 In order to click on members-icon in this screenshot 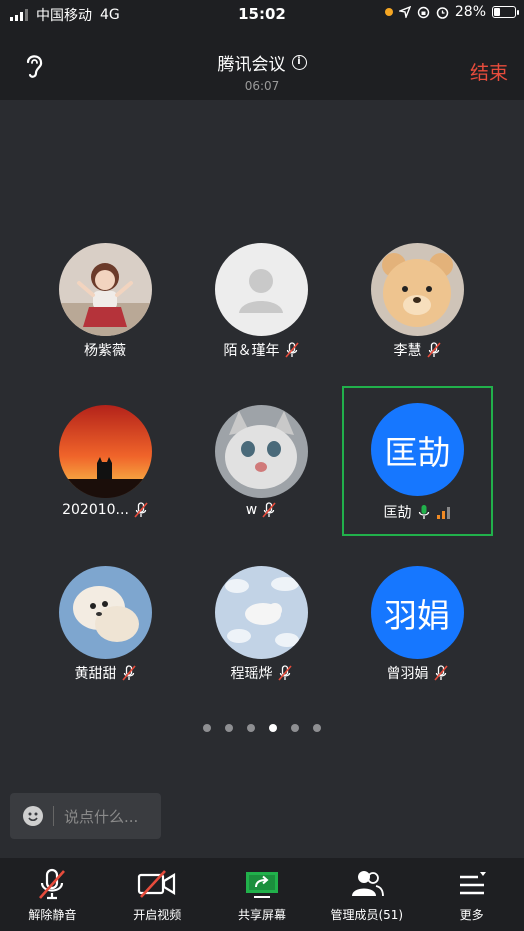, I will do `click(367, 884)`.